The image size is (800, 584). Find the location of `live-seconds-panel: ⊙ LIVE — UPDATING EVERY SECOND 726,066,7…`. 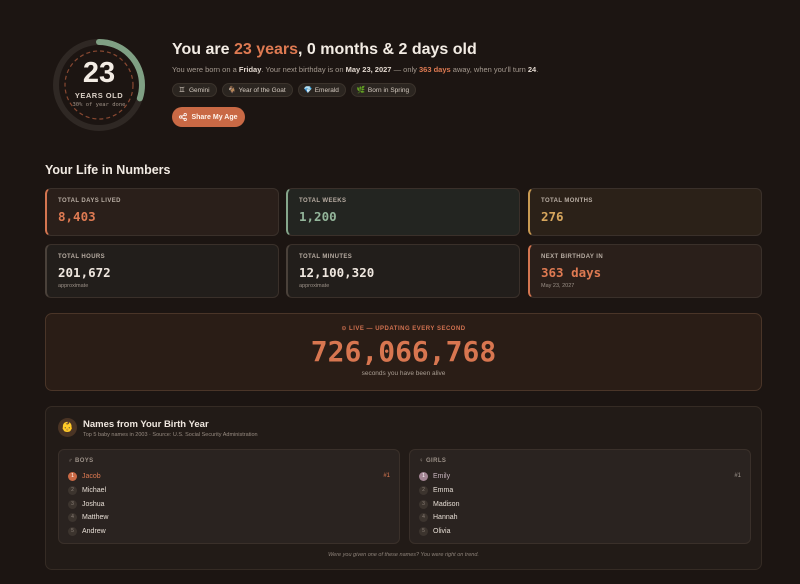

live-seconds-panel: ⊙ LIVE — UPDATING EVERY SECOND 726,066,7… is located at coordinates (403, 352).